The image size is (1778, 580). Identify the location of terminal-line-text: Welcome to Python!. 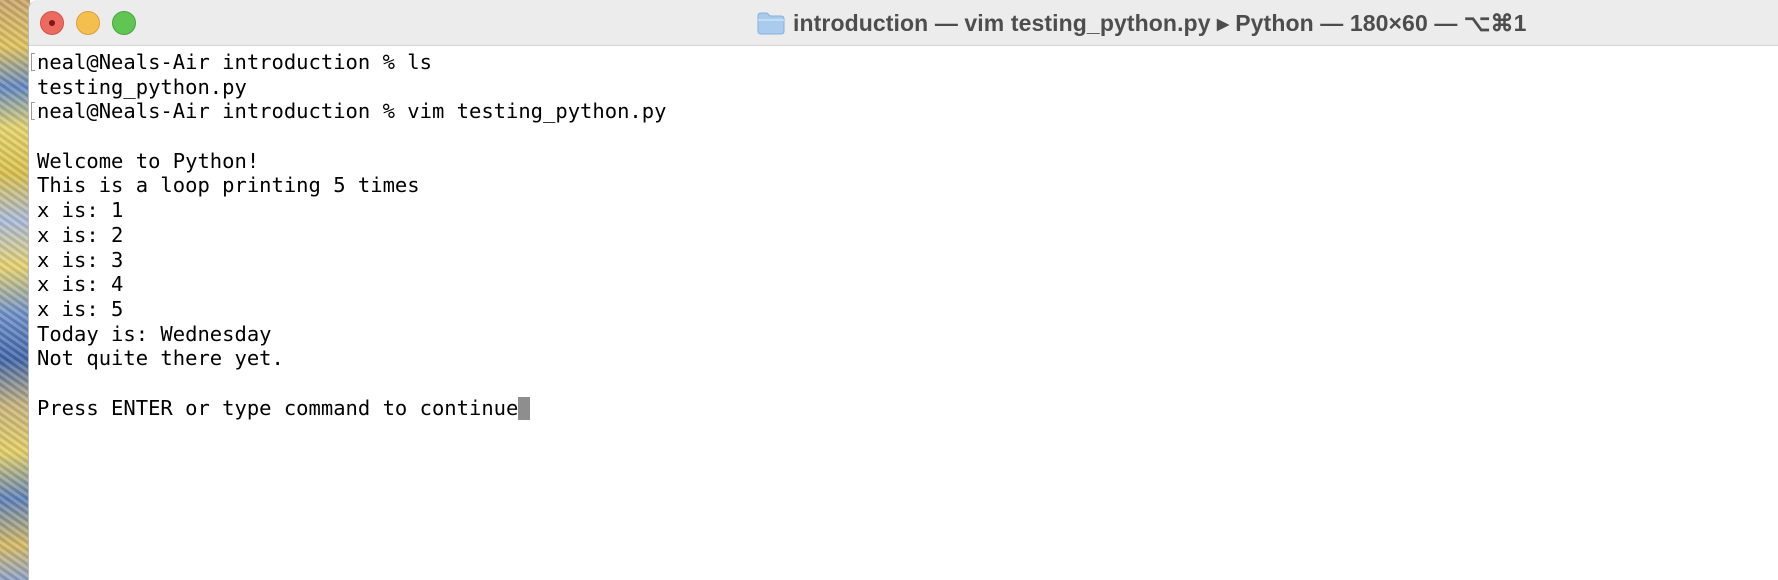
(148, 160).